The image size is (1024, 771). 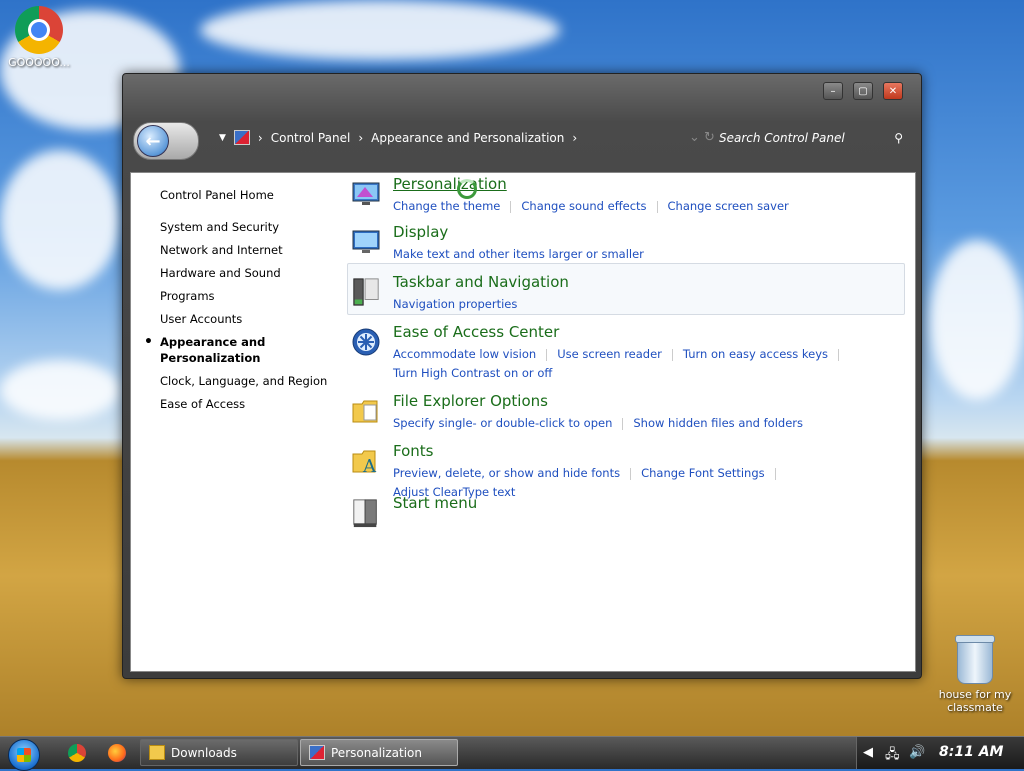 What do you see at coordinates (413, 451) in the screenshot?
I see `fonts-title: Fonts` at bounding box center [413, 451].